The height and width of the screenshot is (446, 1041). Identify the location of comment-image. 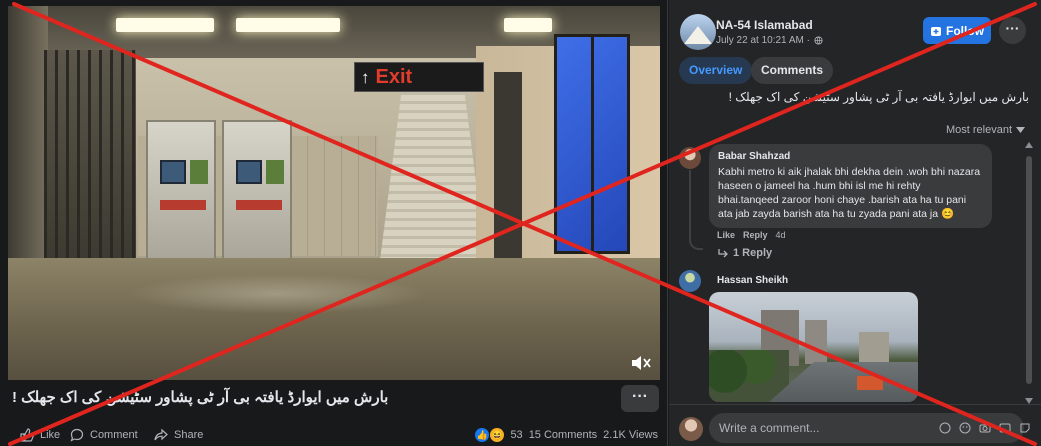
(813, 347).